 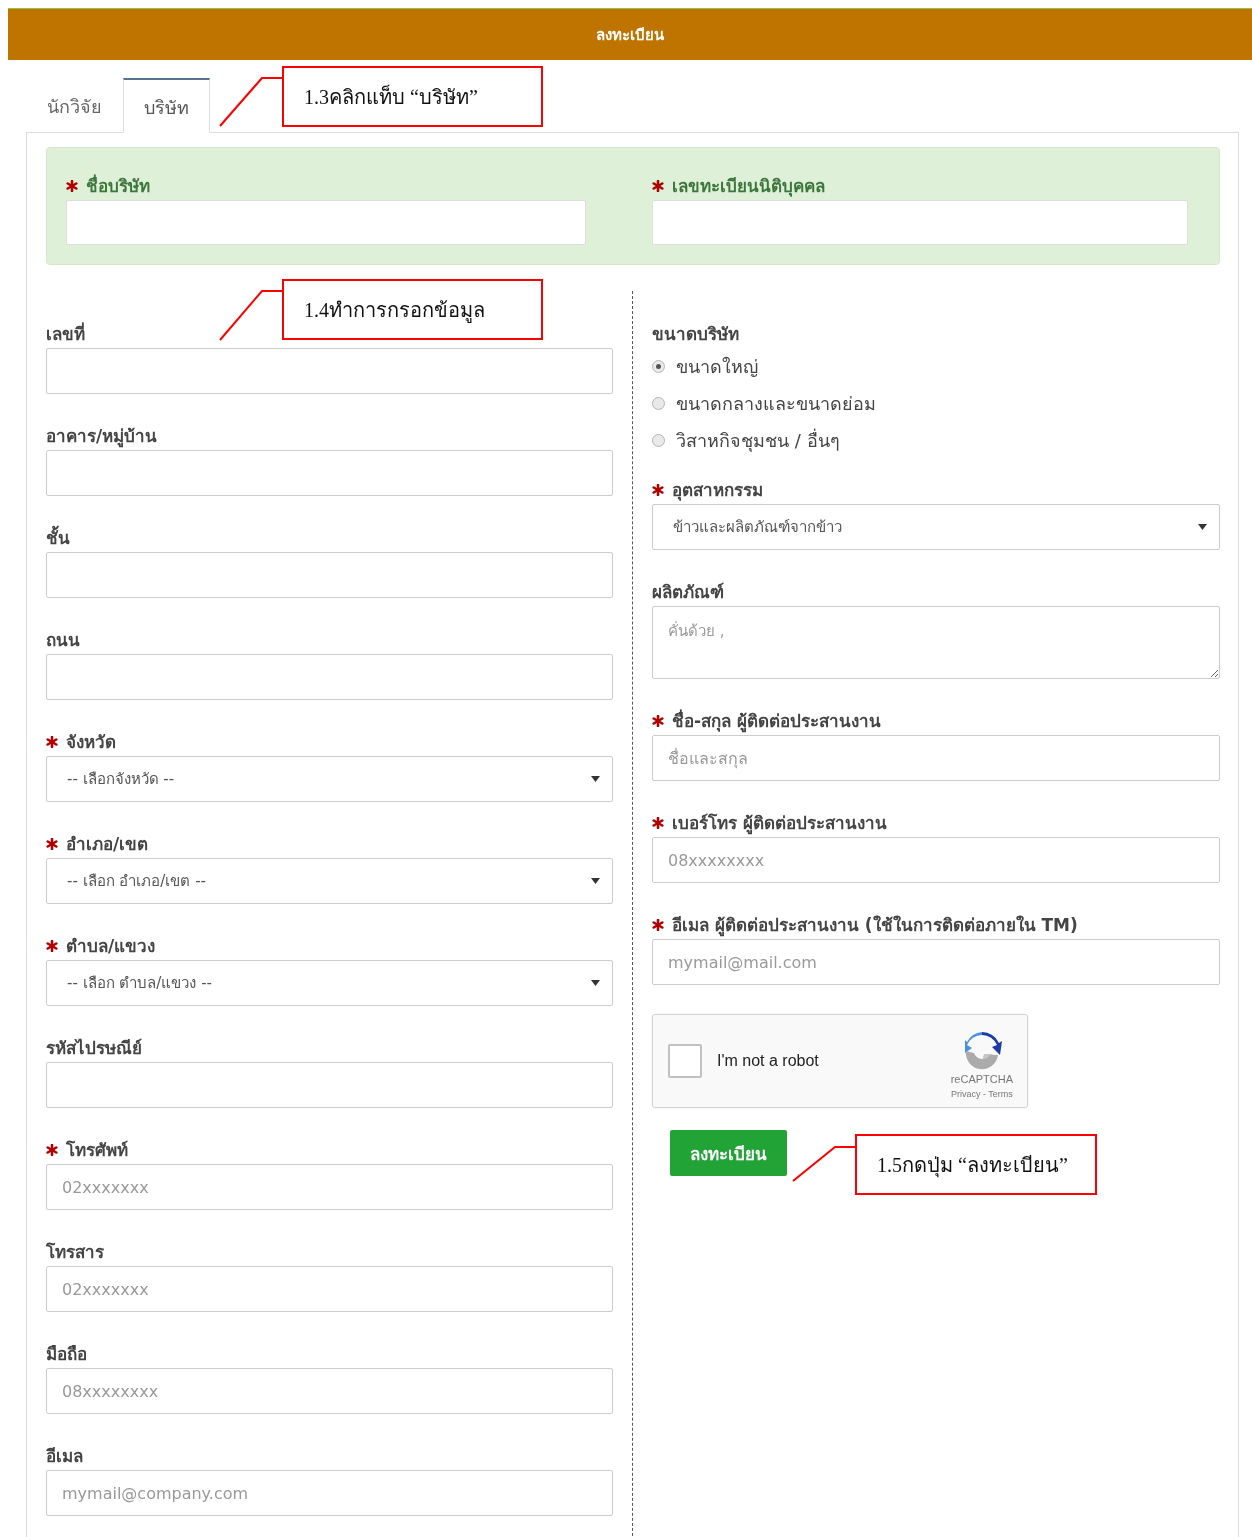 What do you see at coordinates (111, 946) in the screenshot?
I see `field-label: ตำบล/แขวง` at bounding box center [111, 946].